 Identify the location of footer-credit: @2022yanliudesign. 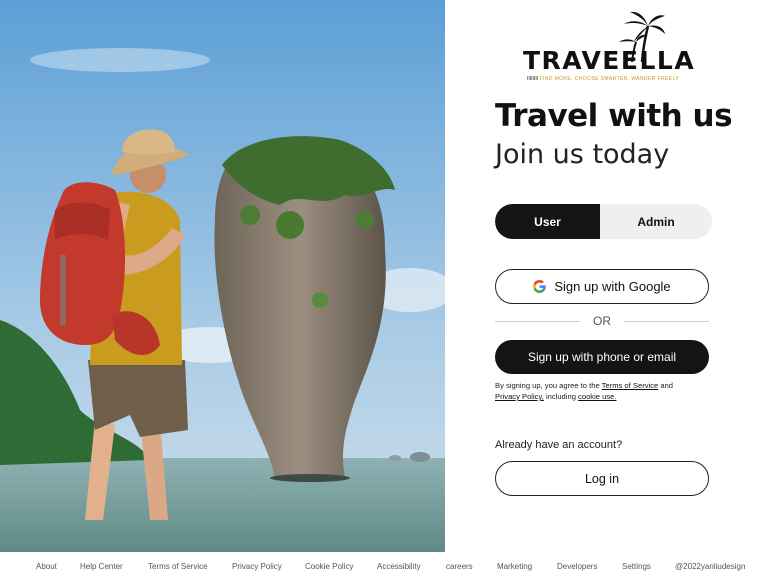
(710, 566).